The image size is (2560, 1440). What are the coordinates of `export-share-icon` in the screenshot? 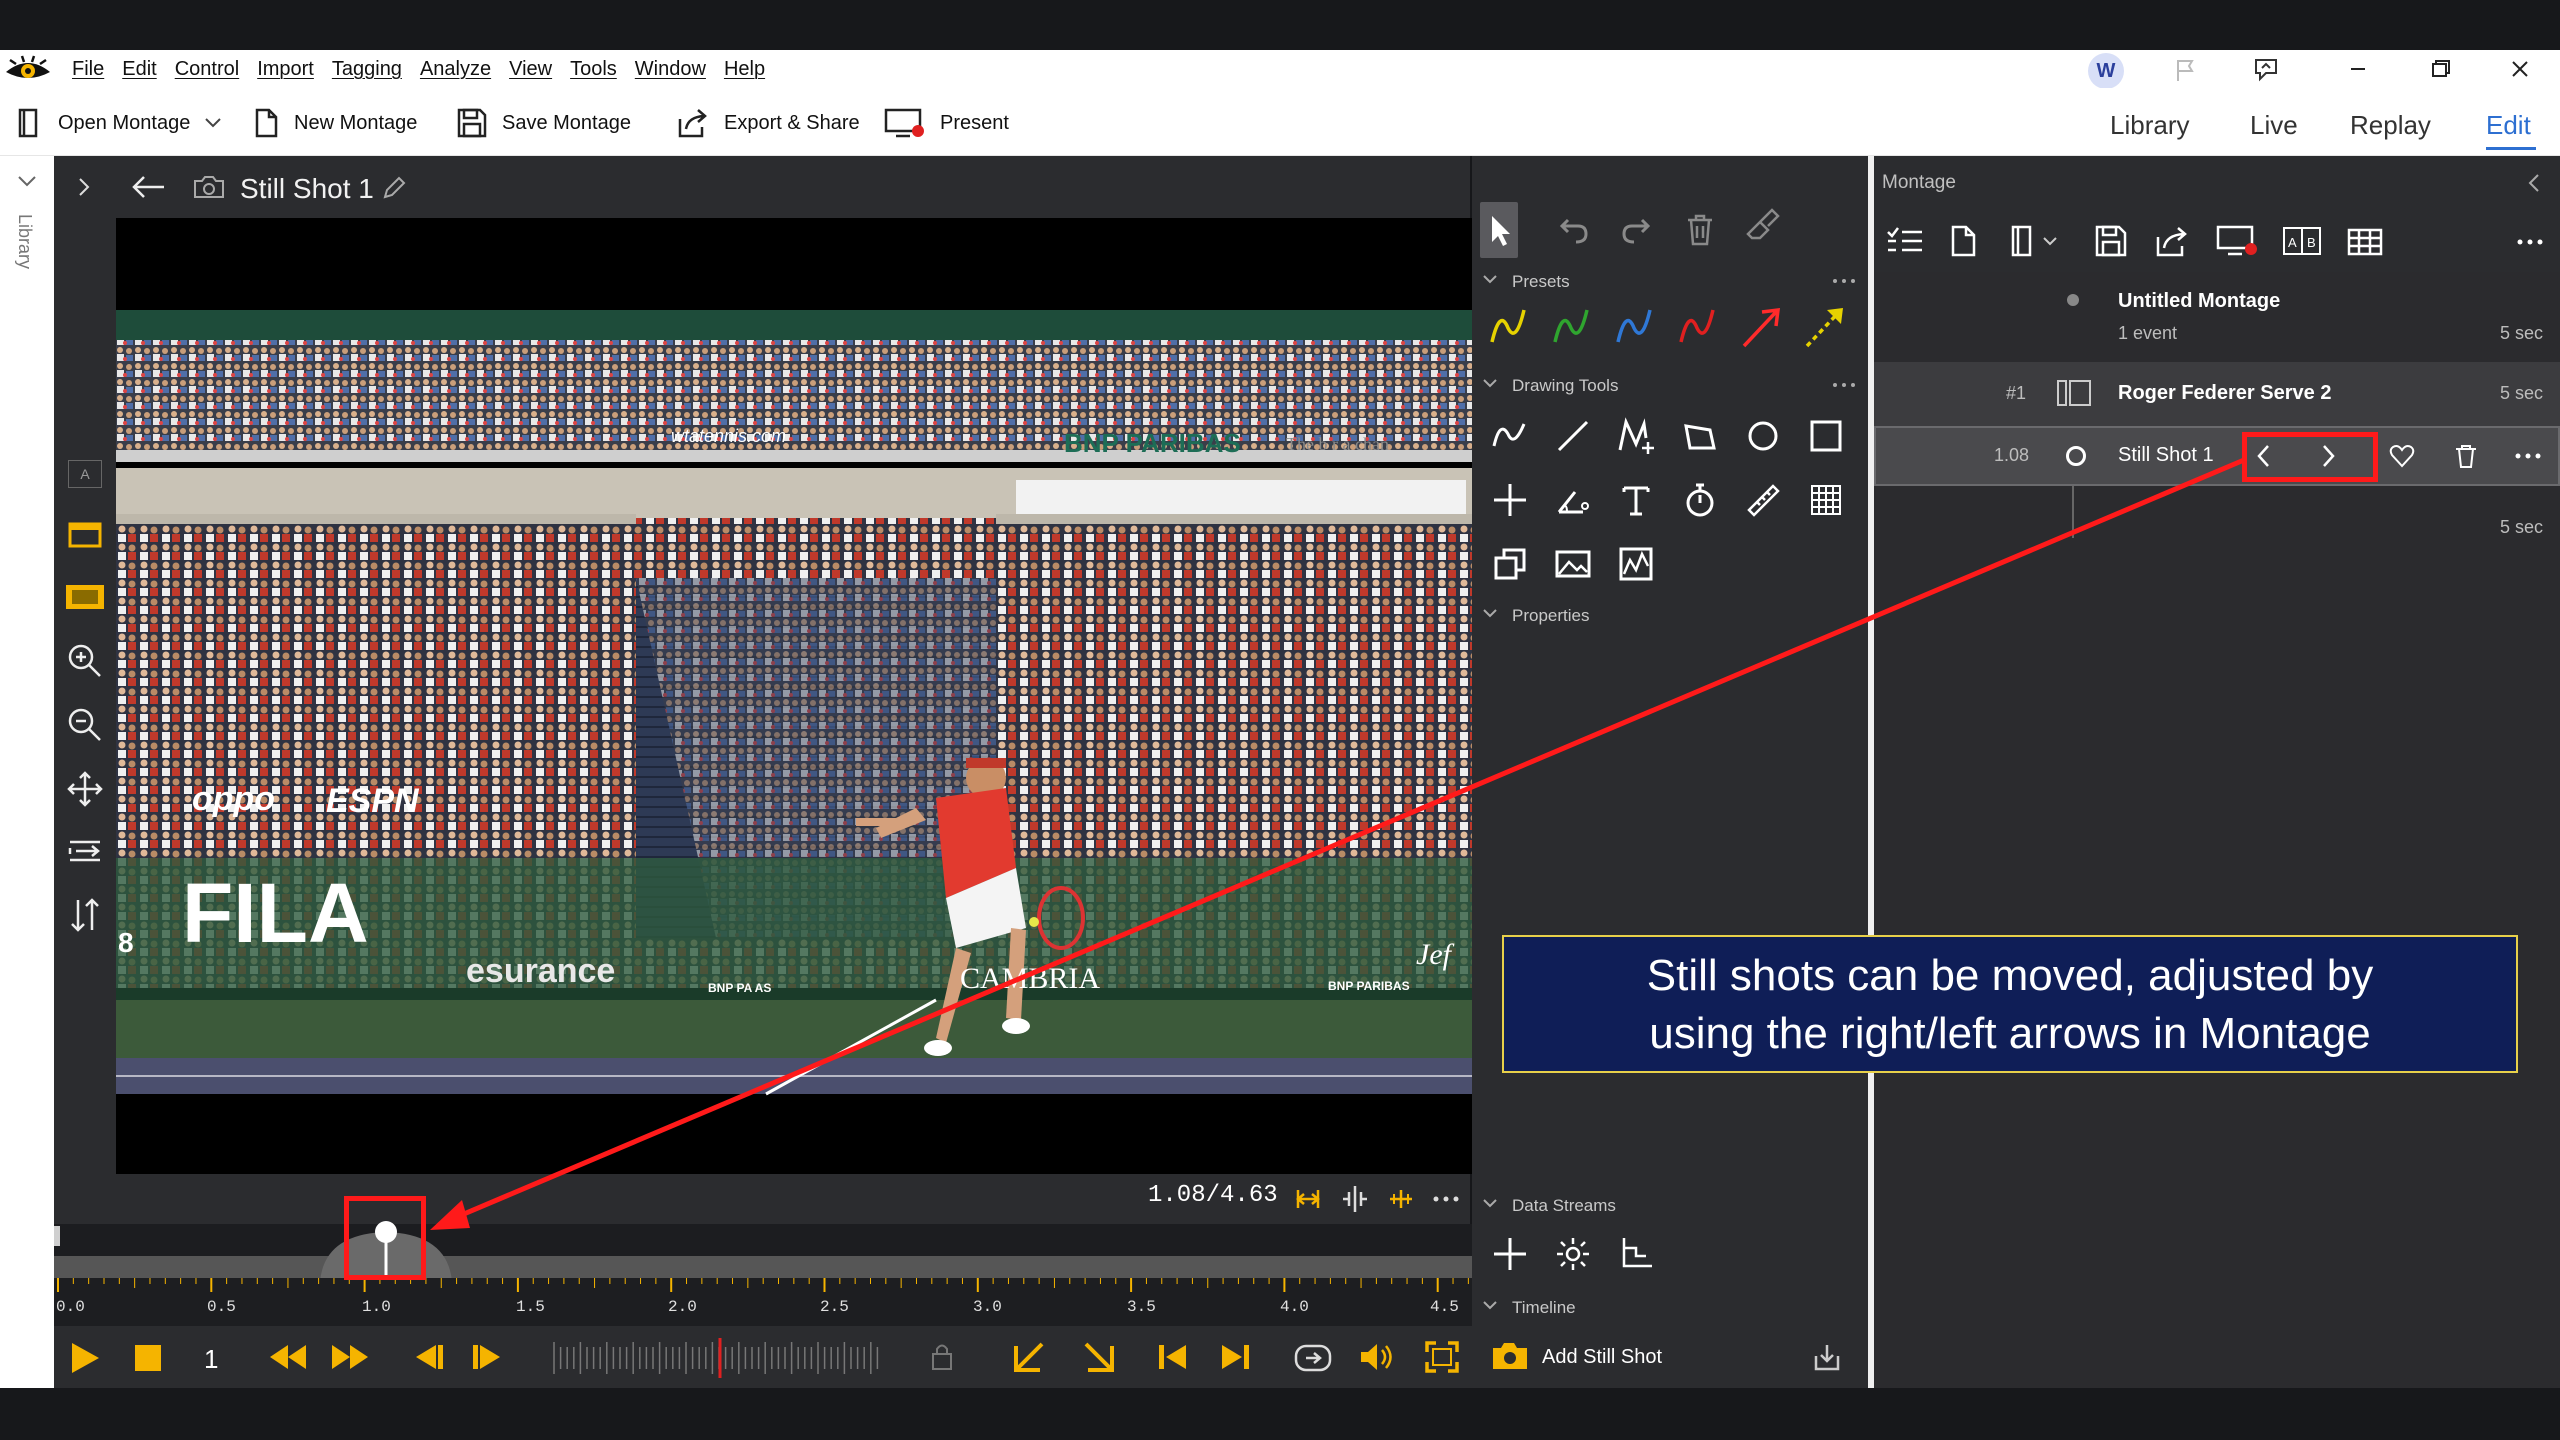 It's located at (2172, 241).